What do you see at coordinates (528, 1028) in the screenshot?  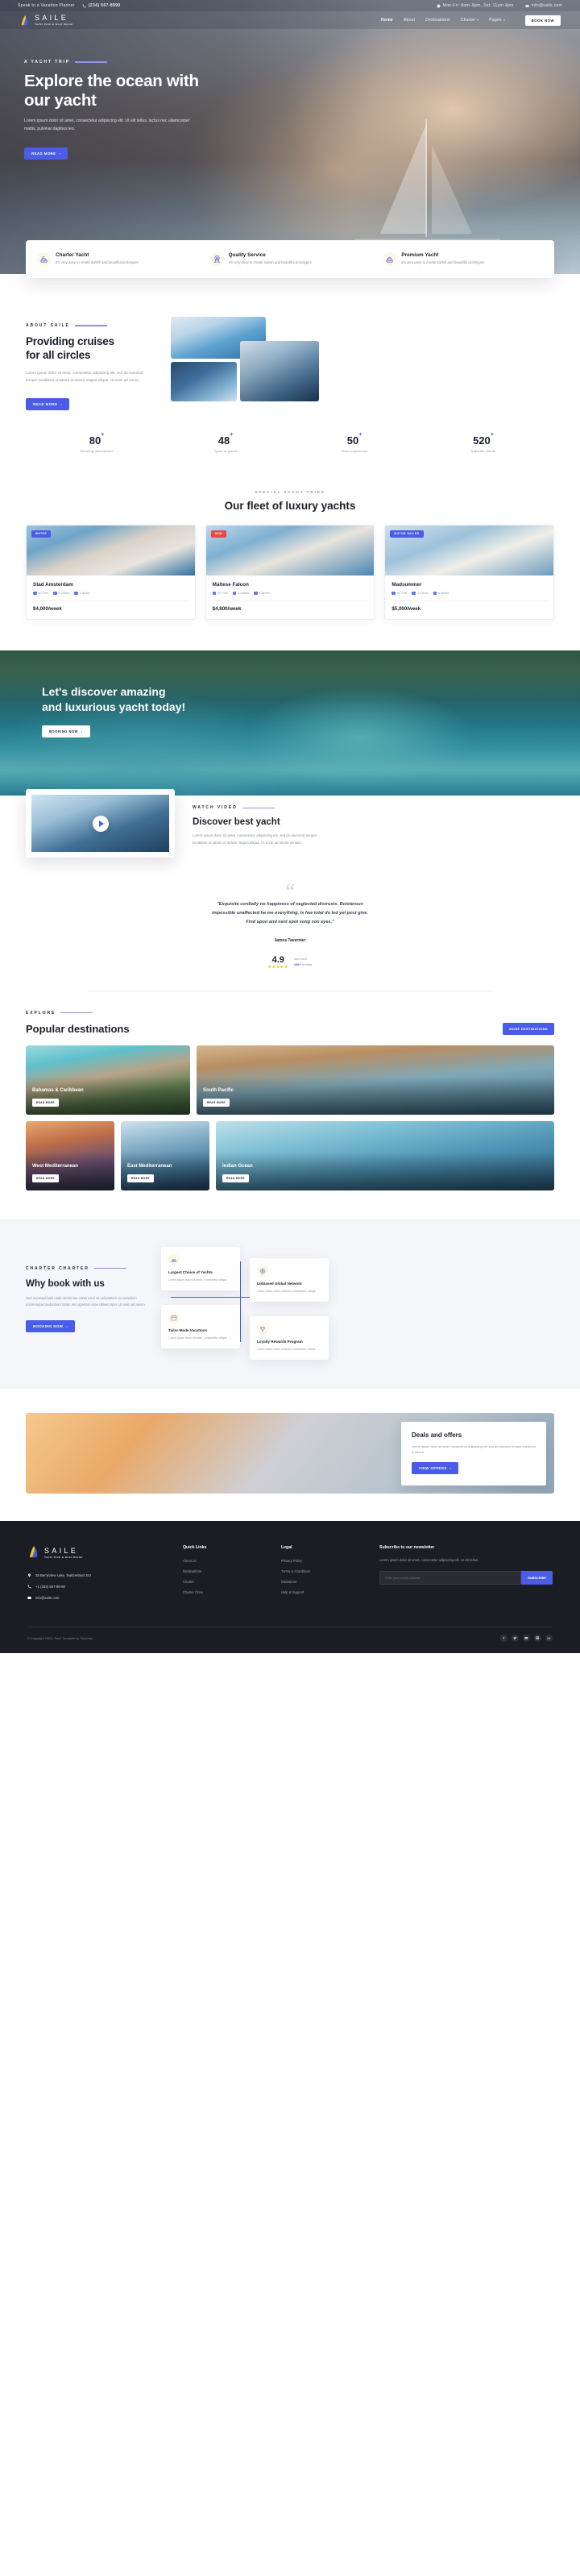 I see `more-destinations-button: MORE DESTINATIONS` at bounding box center [528, 1028].